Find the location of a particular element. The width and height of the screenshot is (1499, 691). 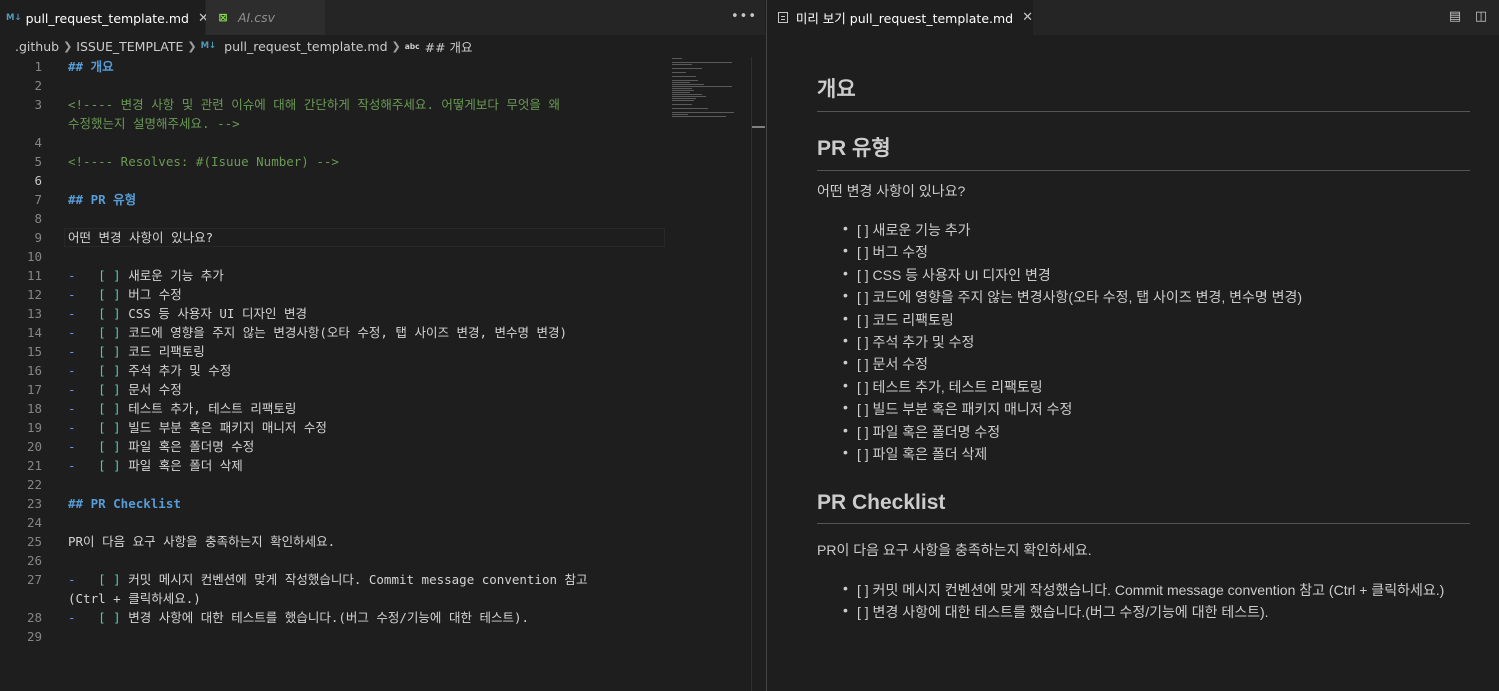

code-line: 25 PR이 다음 요구 사항을 충족하는지 확인하세요. is located at coordinates (332, 541).